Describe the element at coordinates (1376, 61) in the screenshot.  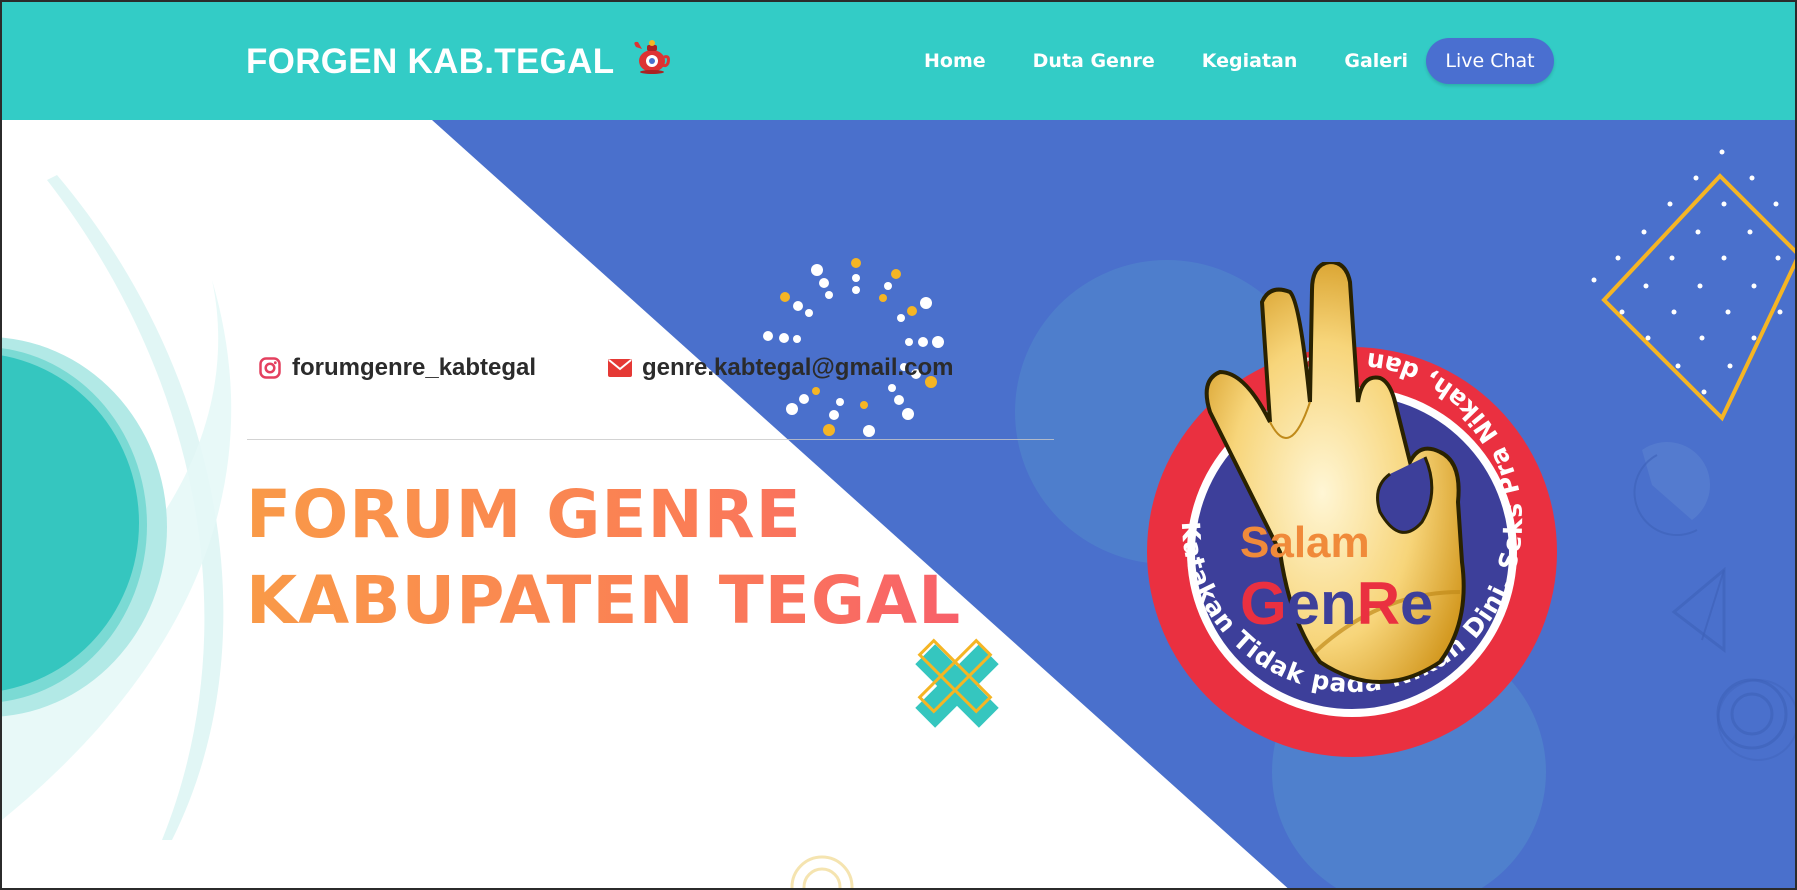
I see `nav-galeri: Galeri` at that location.